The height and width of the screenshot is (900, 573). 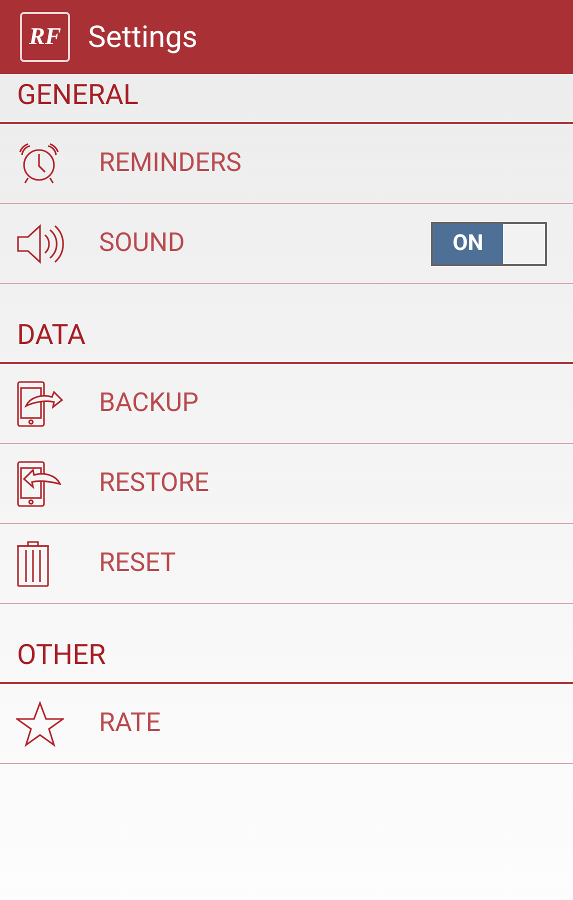 I want to click on settings-row: SOUND ON, so click(x=286, y=244).